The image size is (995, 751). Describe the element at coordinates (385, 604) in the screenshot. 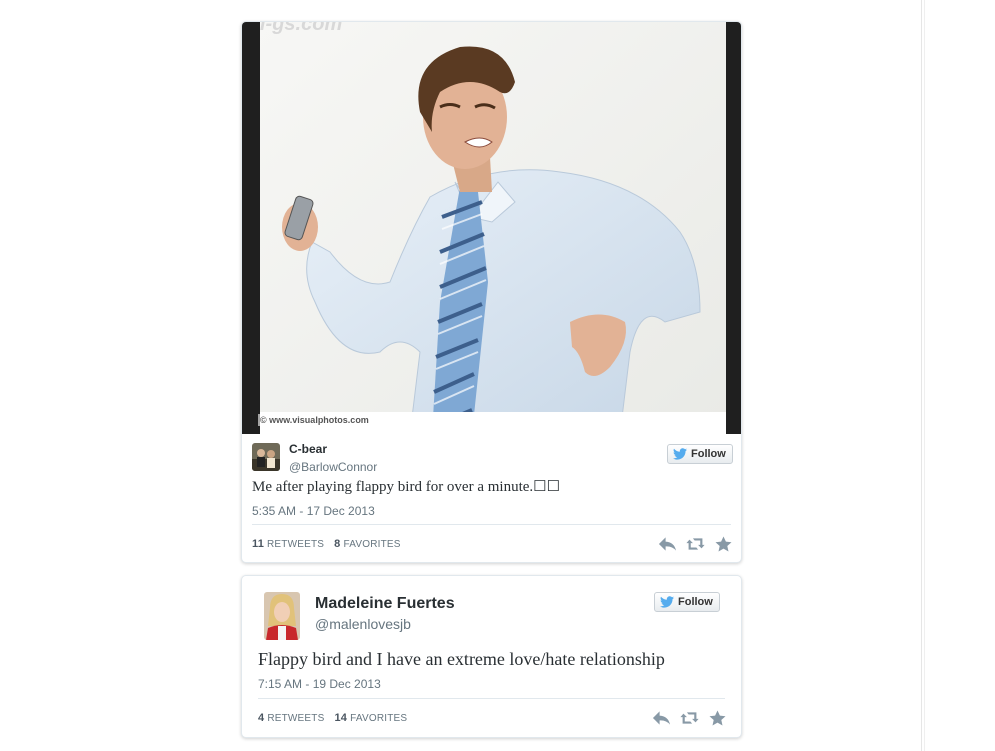

I see `author-name: Madeleine Fuertes` at that location.